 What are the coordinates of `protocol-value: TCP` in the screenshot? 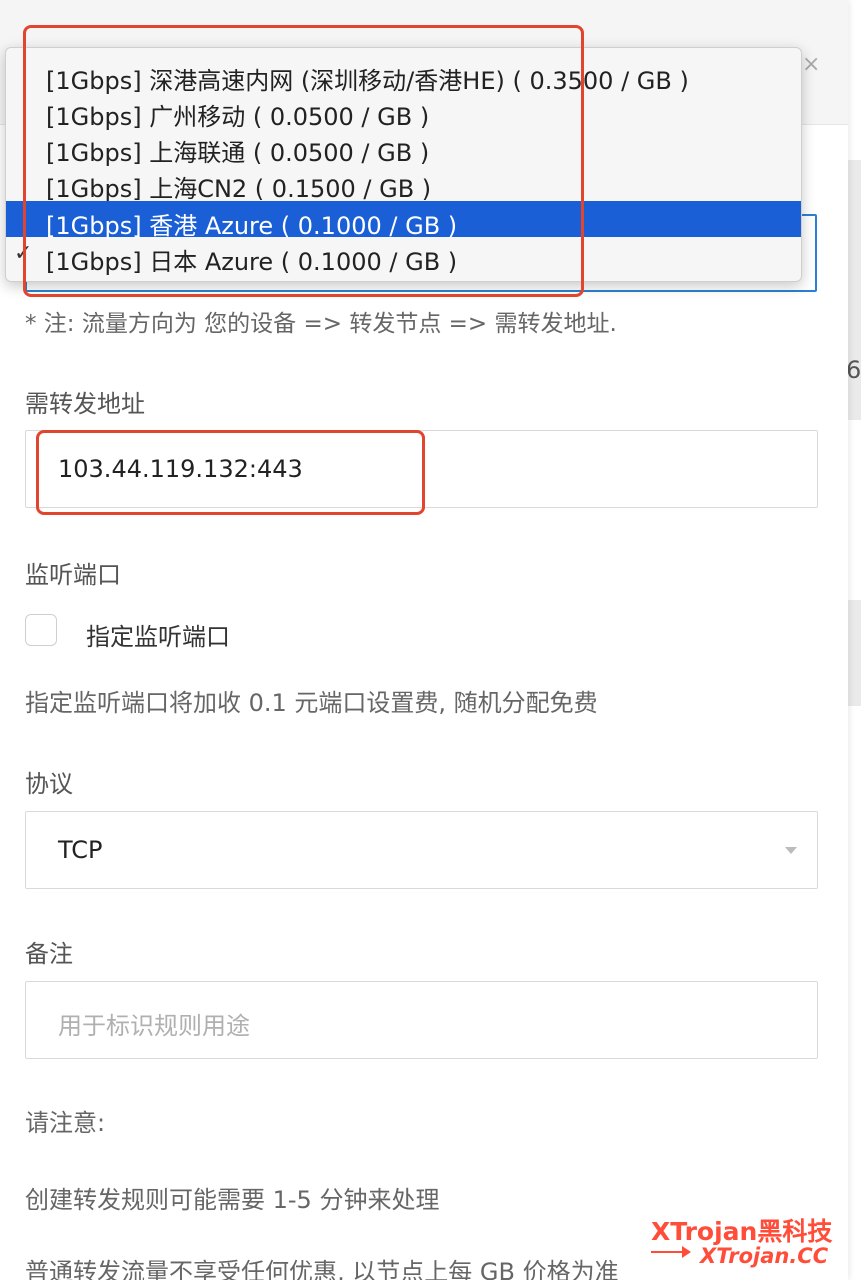 It's located at (80, 850).